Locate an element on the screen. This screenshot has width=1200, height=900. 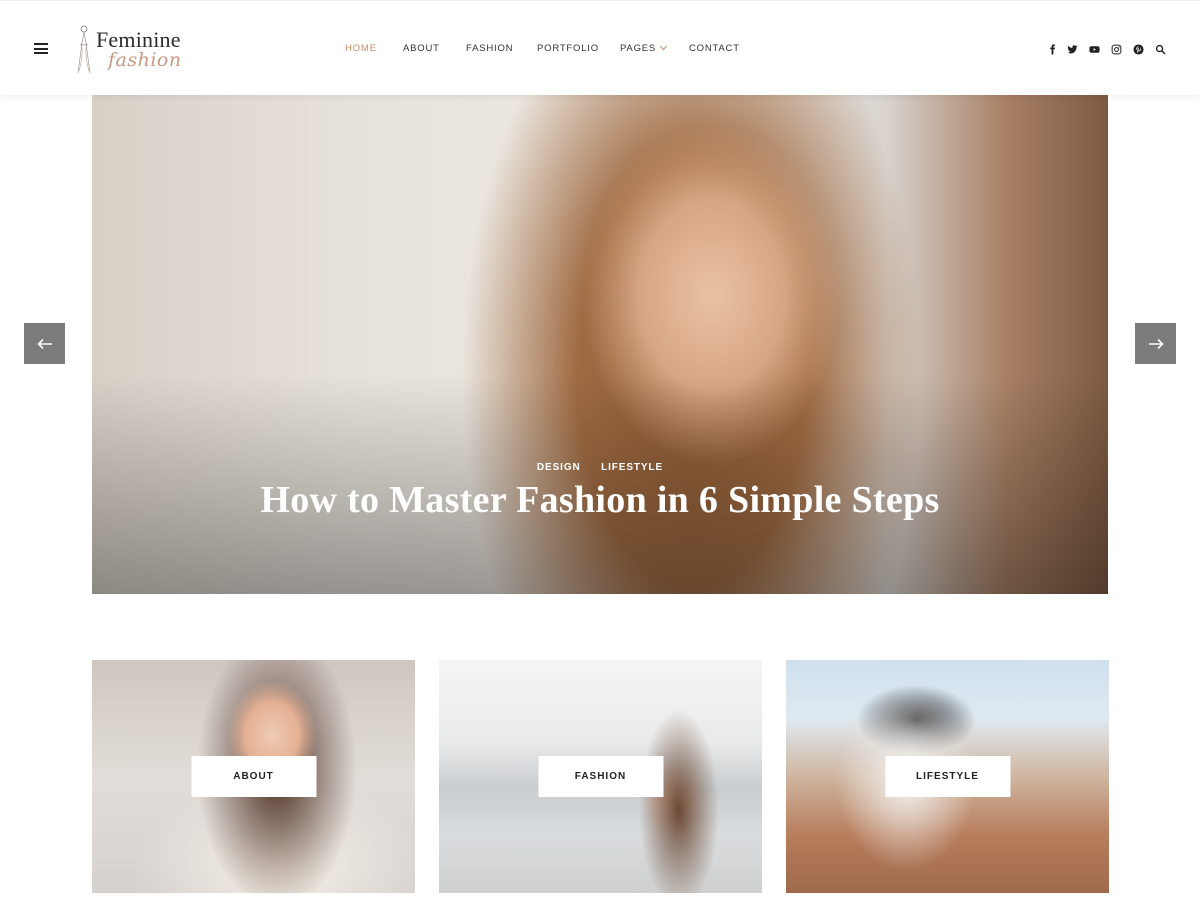
arrow-right-icon is located at coordinates (1156, 343).